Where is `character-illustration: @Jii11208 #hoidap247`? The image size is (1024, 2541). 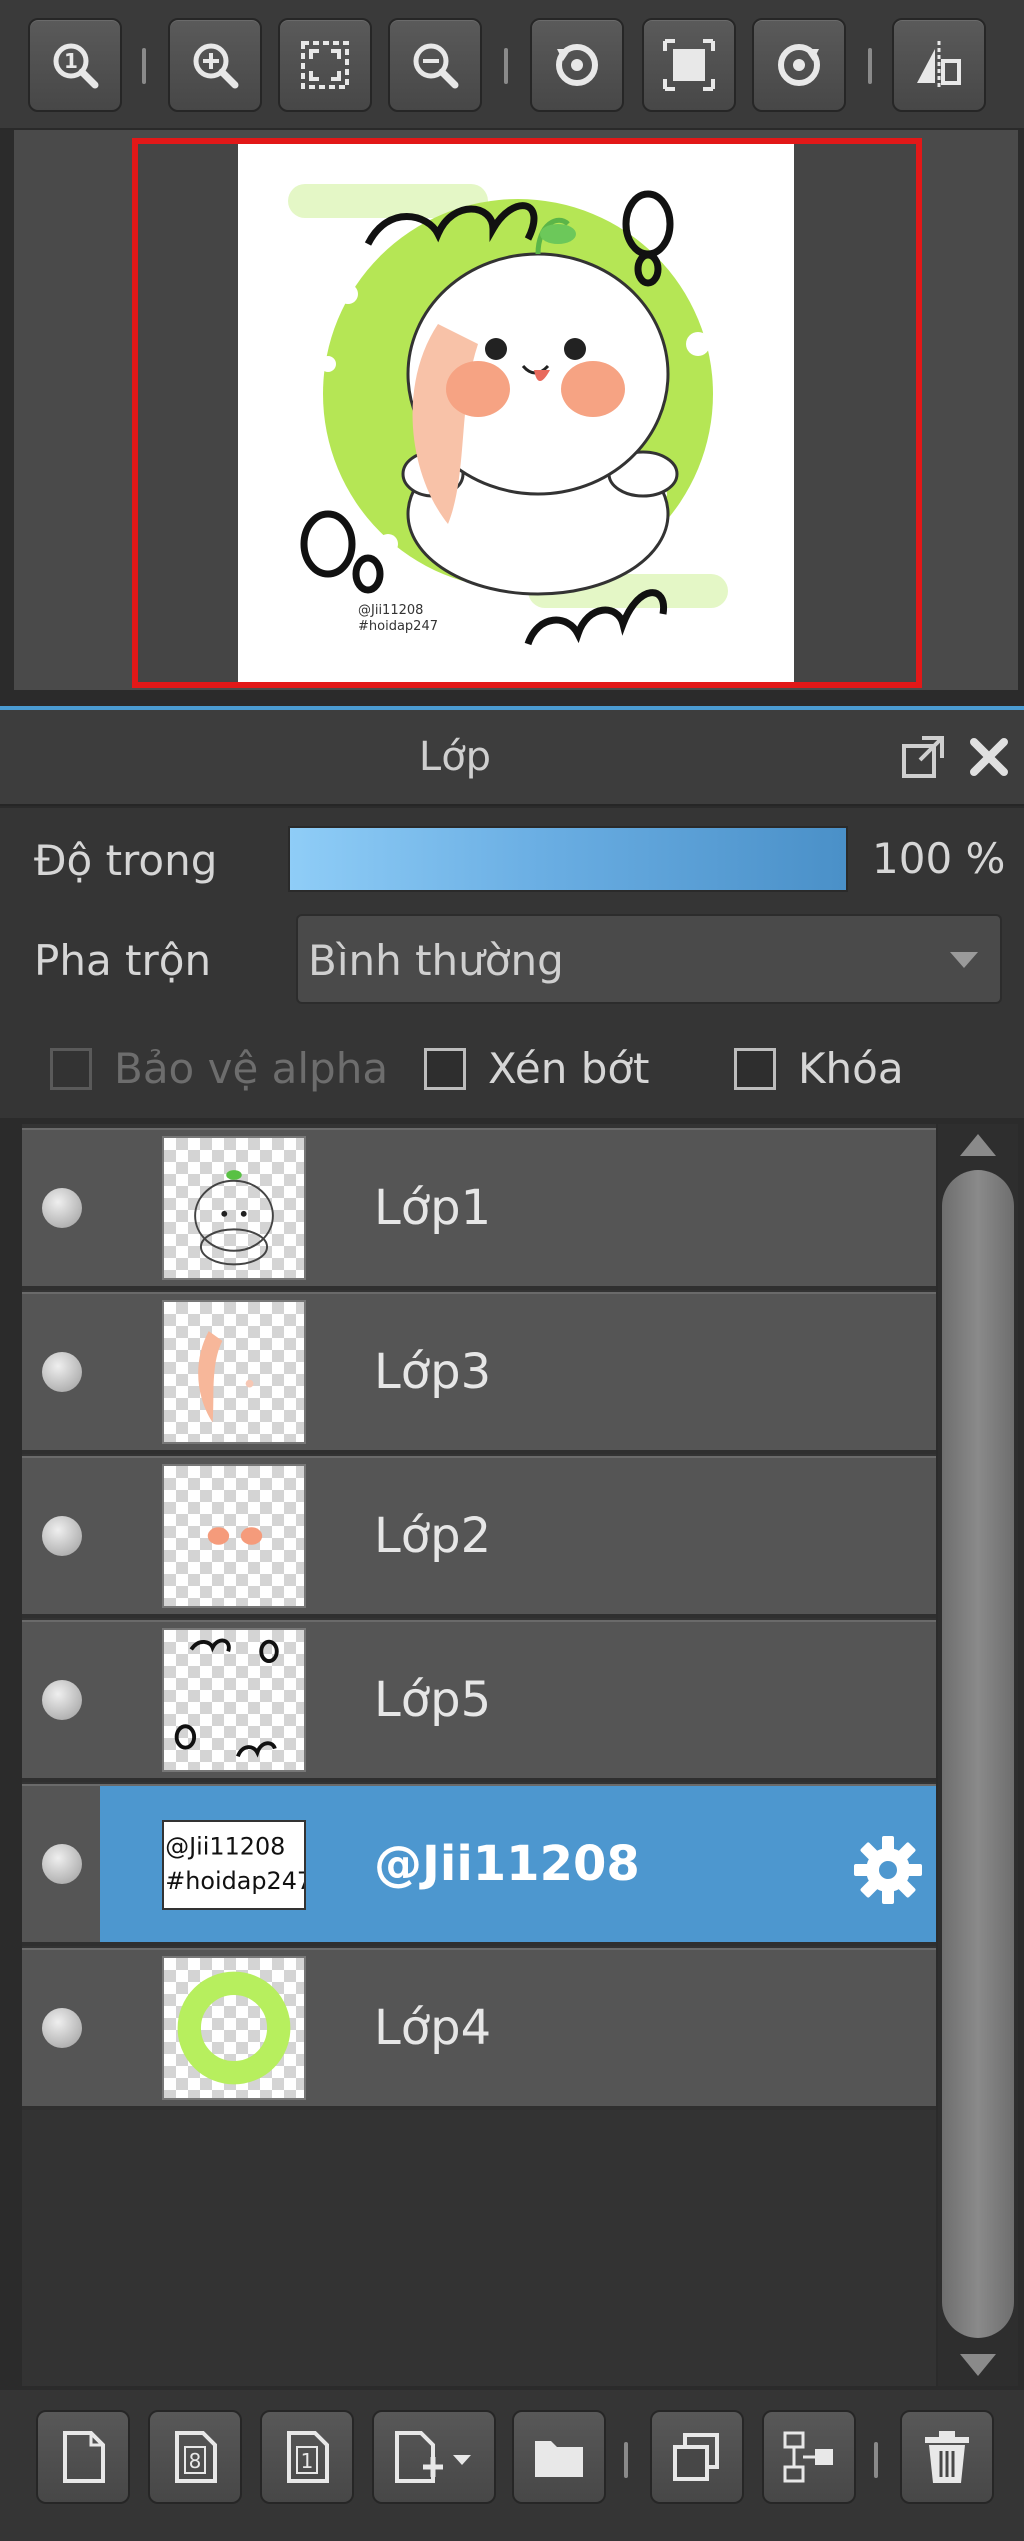 character-illustration: @Jii11208 #hoidap247 is located at coordinates (508, 415).